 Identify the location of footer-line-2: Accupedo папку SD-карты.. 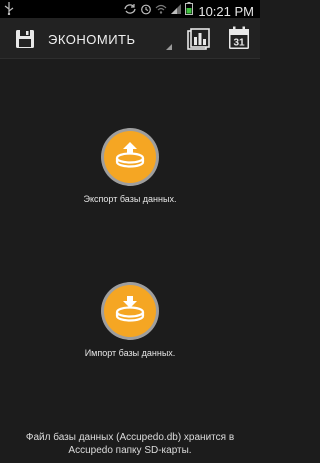
(130, 450).